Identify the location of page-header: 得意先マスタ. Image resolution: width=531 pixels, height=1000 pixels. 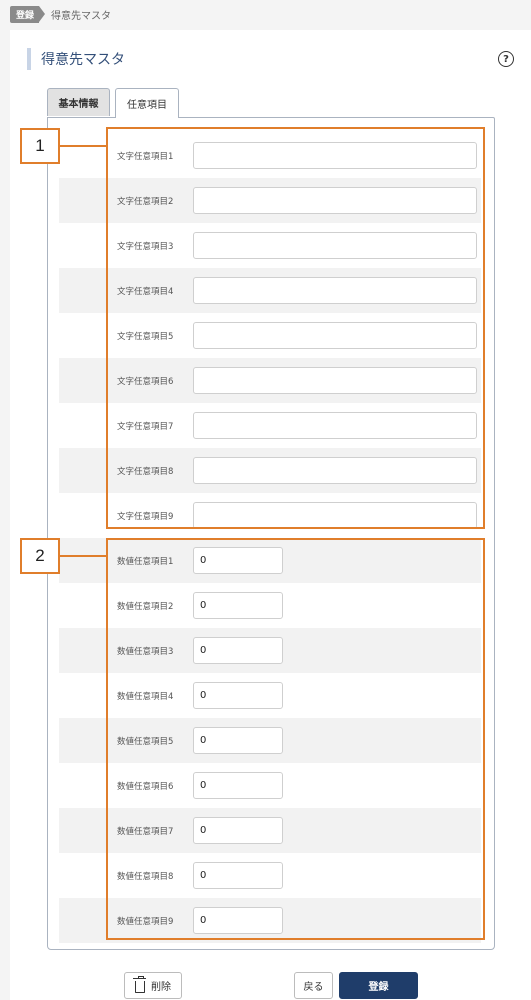
(76, 59).